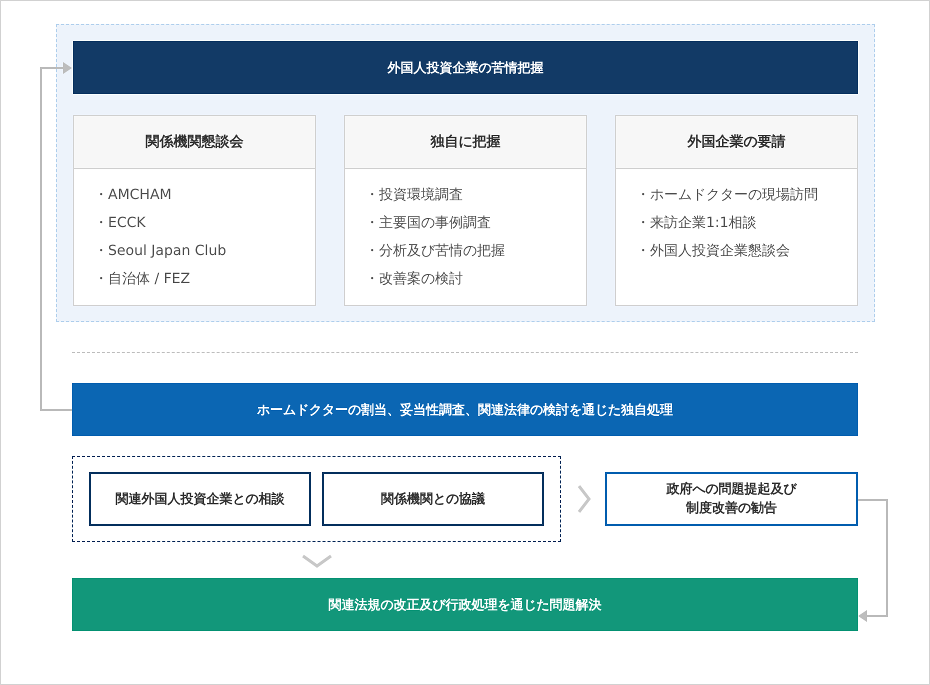 The width and height of the screenshot is (930, 685). What do you see at coordinates (435, 251) in the screenshot?
I see `list-item: ・分析及び苦情の把握` at bounding box center [435, 251].